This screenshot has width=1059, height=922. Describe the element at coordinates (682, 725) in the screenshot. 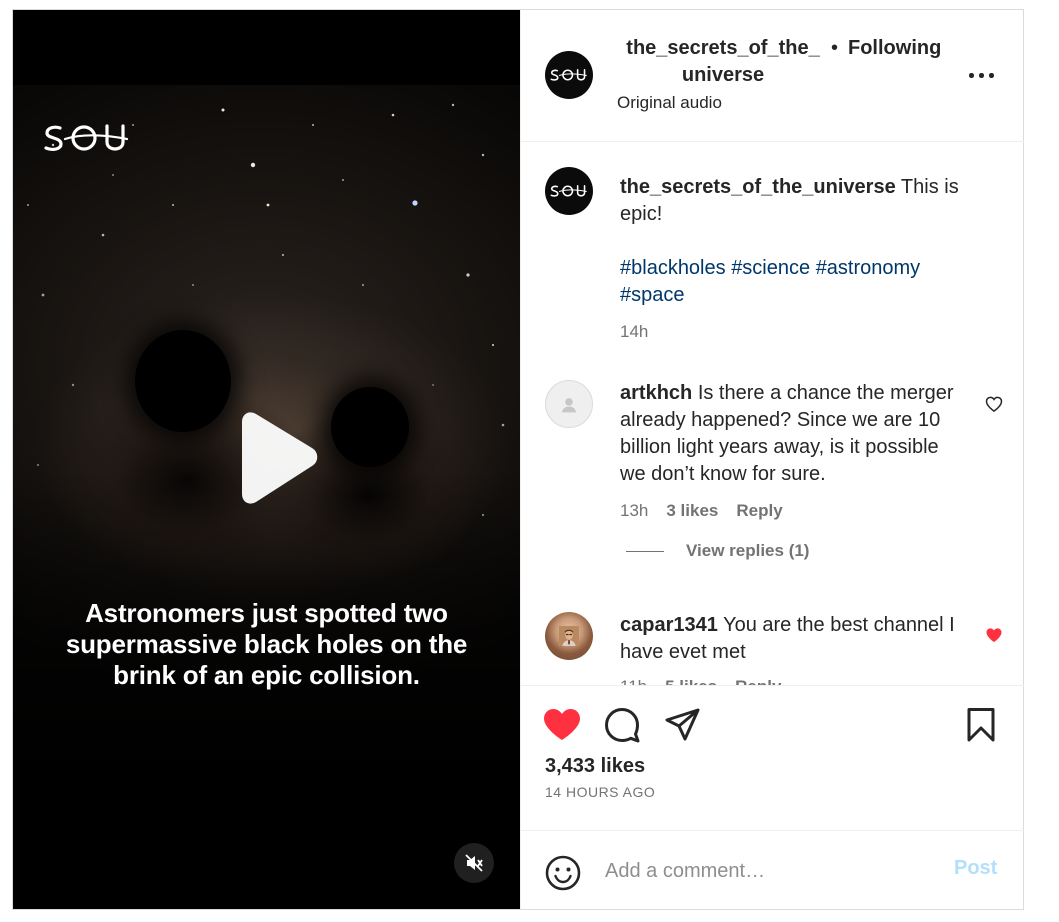

I see `share-icon` at that location.